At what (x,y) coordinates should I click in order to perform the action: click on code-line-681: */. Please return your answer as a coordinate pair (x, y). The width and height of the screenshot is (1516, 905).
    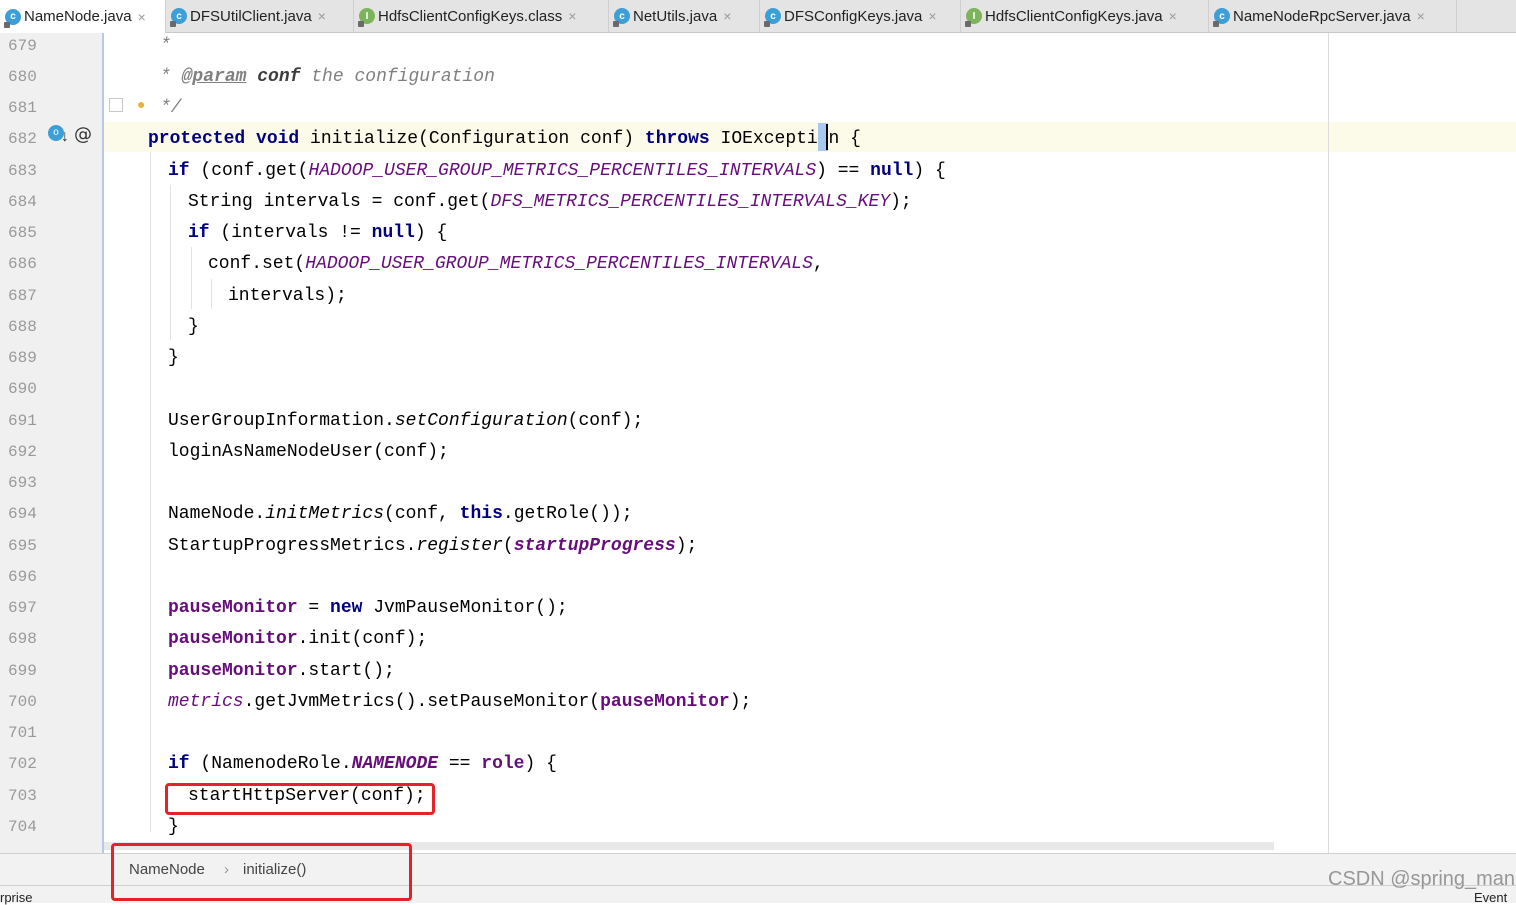
    Looking at the image, I should click on (171, 108).